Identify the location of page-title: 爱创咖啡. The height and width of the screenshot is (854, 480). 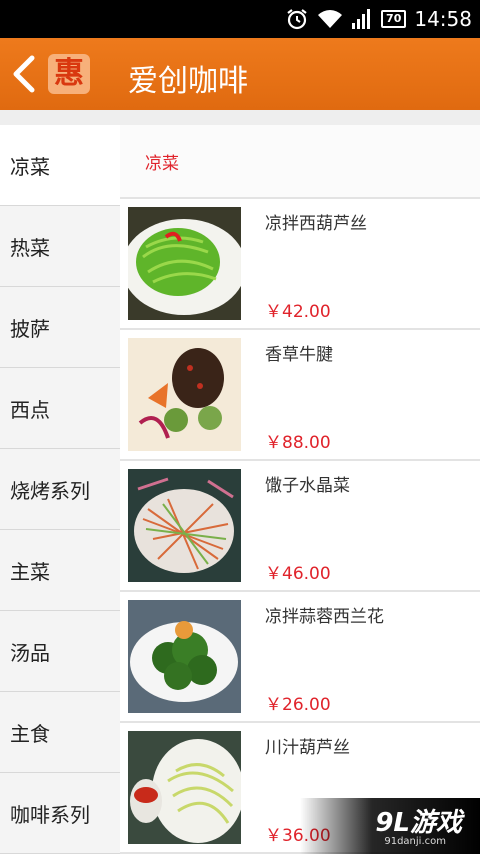
(188, 81).